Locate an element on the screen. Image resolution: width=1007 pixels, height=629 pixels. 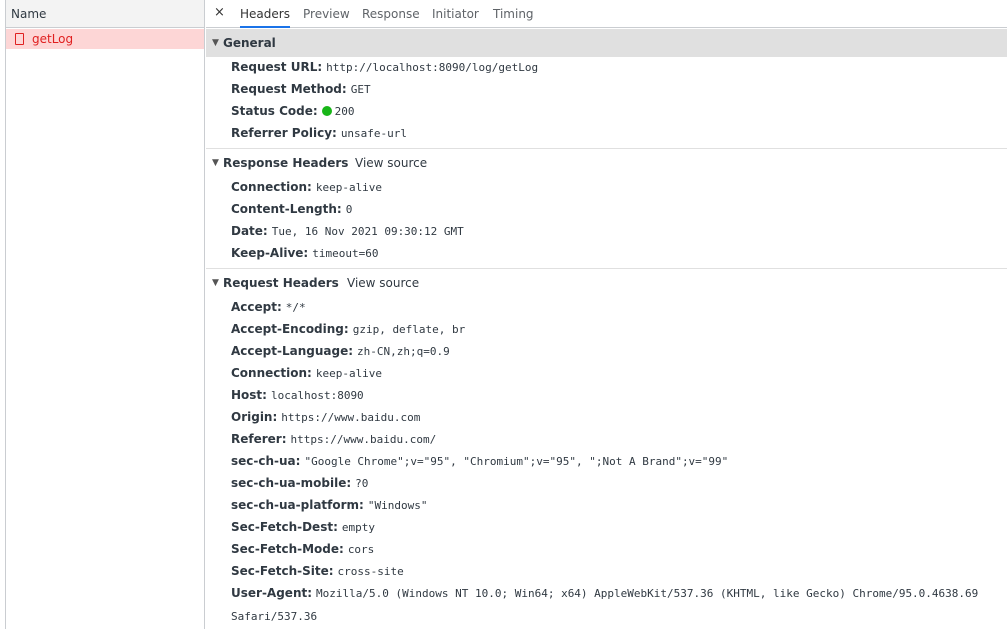
header-key: Keep-Alive: is located at coordinates (270, 253).